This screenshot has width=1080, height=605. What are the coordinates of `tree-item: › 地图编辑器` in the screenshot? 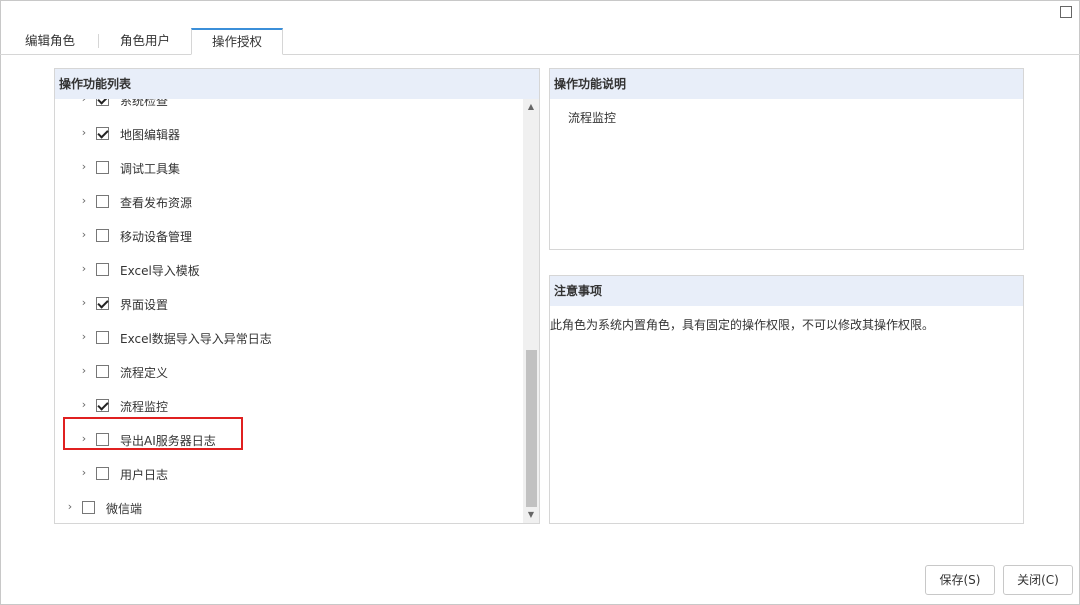 It's located at (289, 133).